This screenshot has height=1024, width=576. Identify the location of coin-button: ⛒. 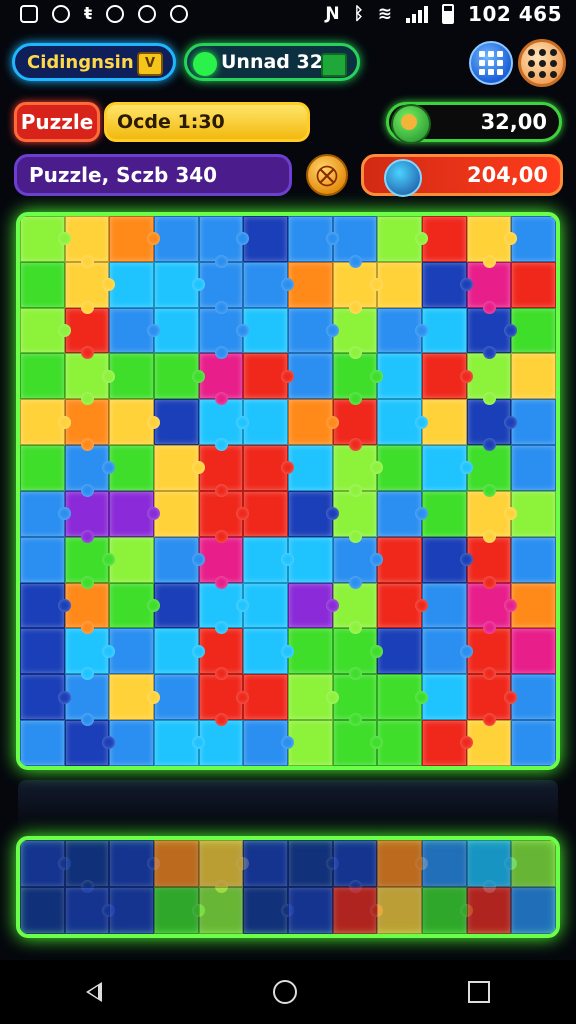
(327, 175).